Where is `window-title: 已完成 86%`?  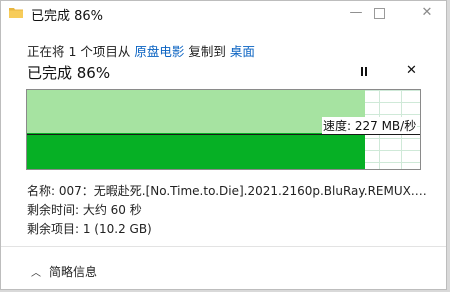
window-title: 已完成 86% is located at coordinates (67, 16).